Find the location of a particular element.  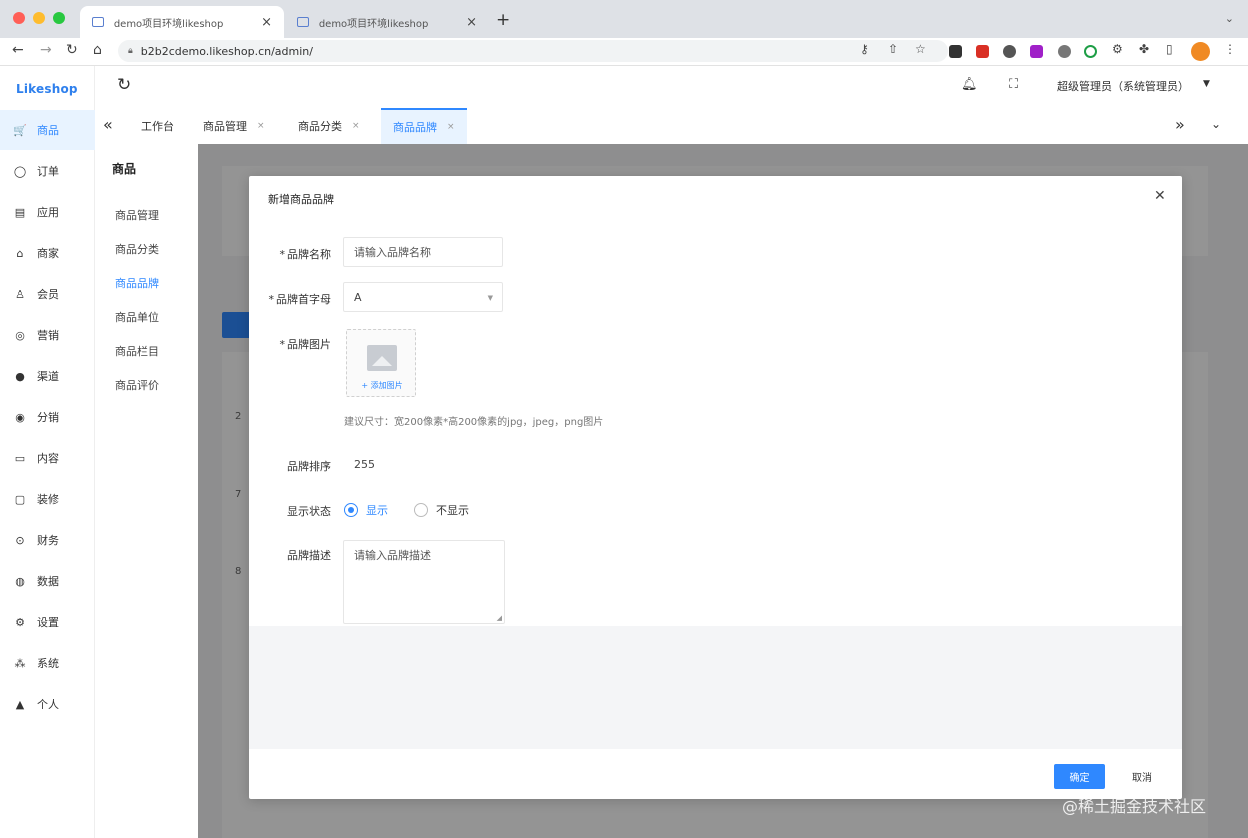

submenu-item-product-review: 商品评价 is located at coordinates (137, 385).